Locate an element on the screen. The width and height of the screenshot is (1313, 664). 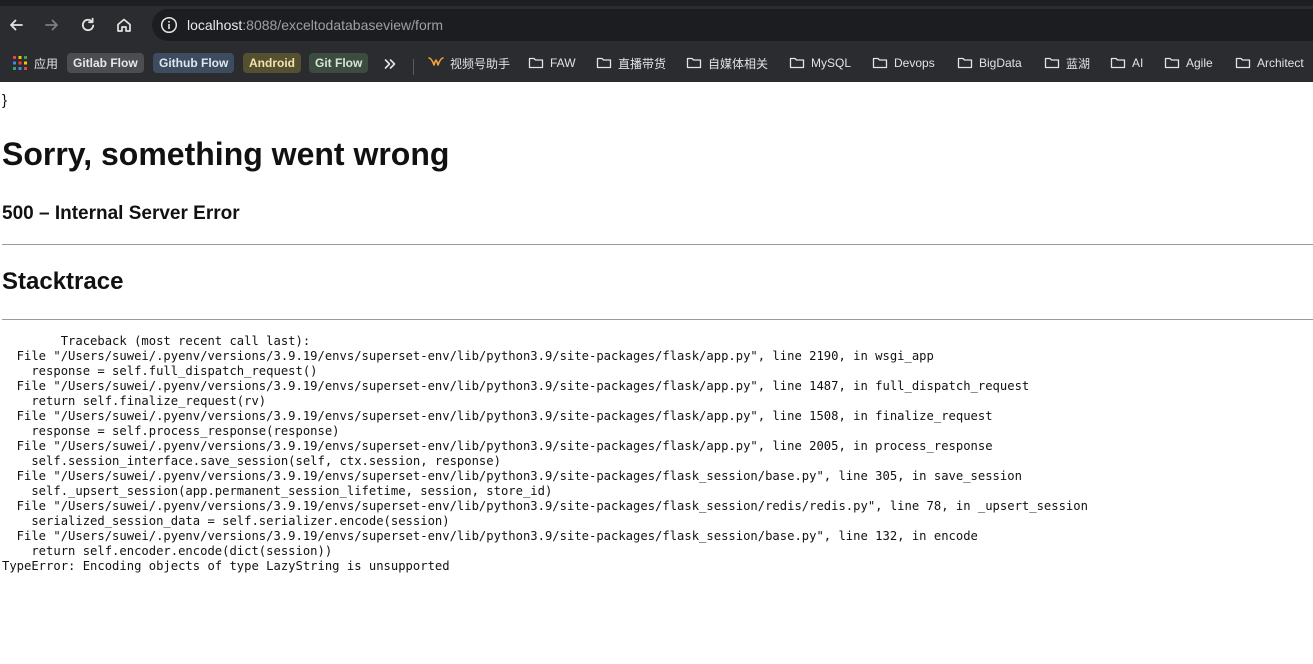
folder-label: BigData is located at coordinates (1000, 63).